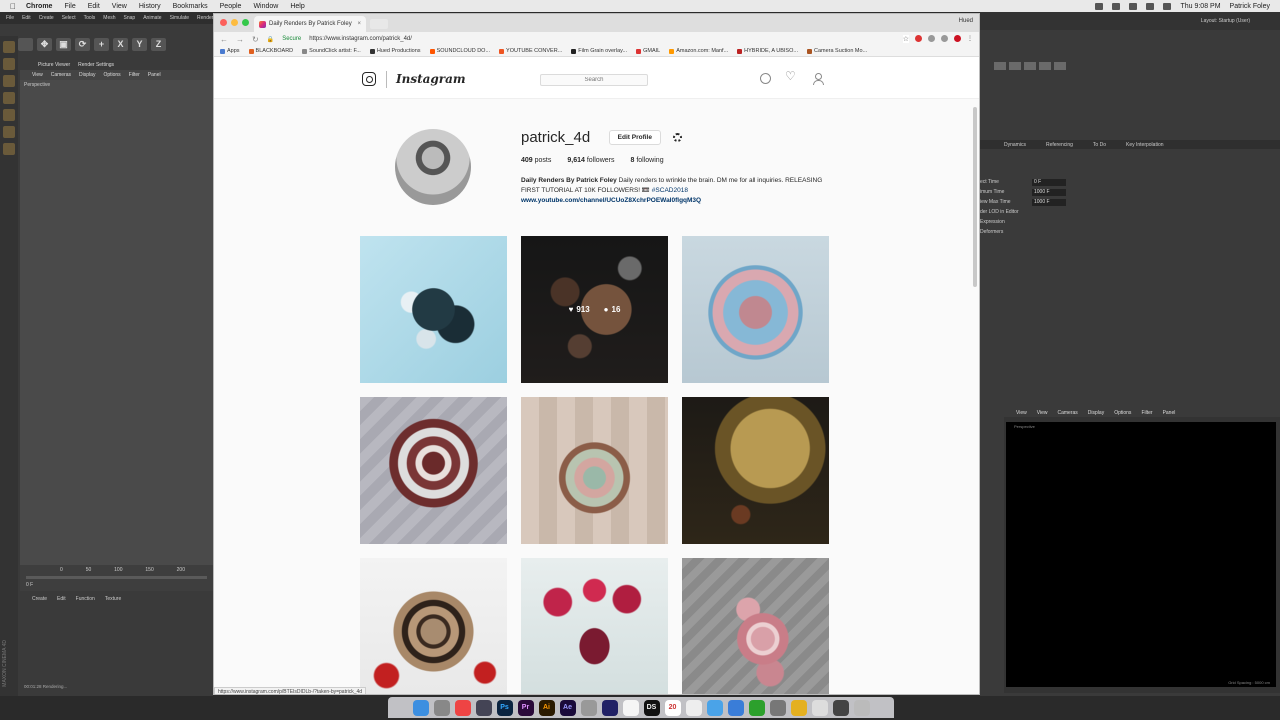  What do you see at coordinates (441, 707) in the screenshot?
I see `launchpad-icon` at bounding box center [441, 707].